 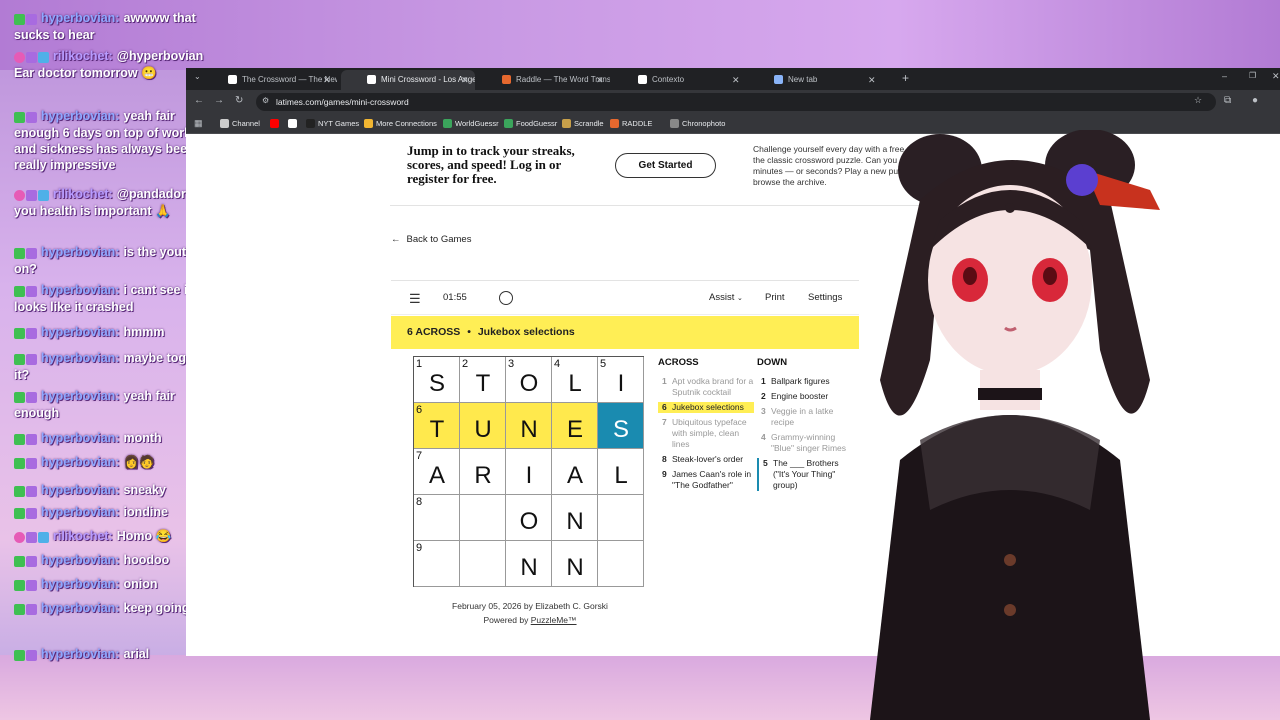 What do you see at coordinates (1010, 208) in the screenshot?
I see `forehead-mark` at bounding box center [1010, 208].